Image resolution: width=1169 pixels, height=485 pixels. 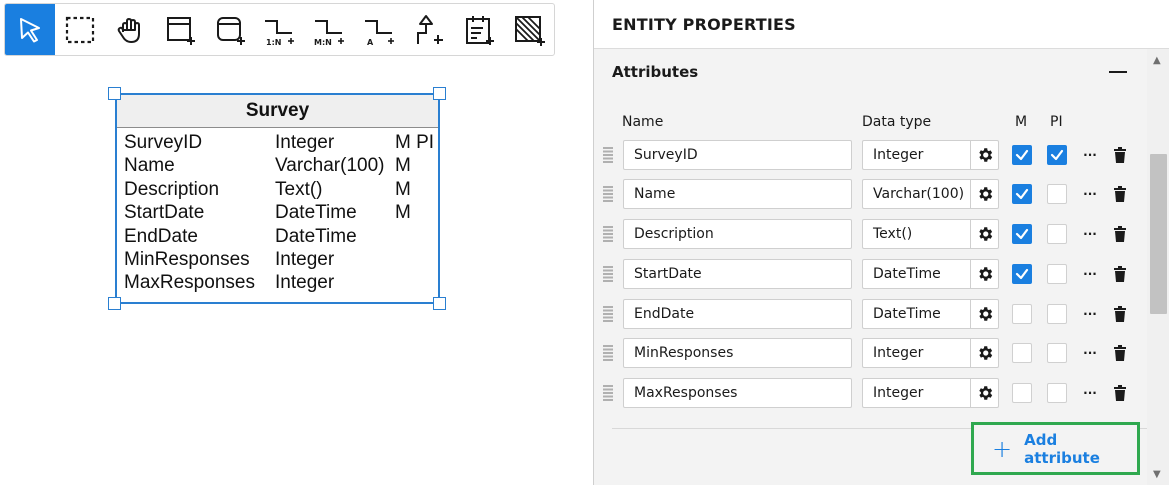 I want to click on resize-handle-top-left, so click(x=114, y=93).